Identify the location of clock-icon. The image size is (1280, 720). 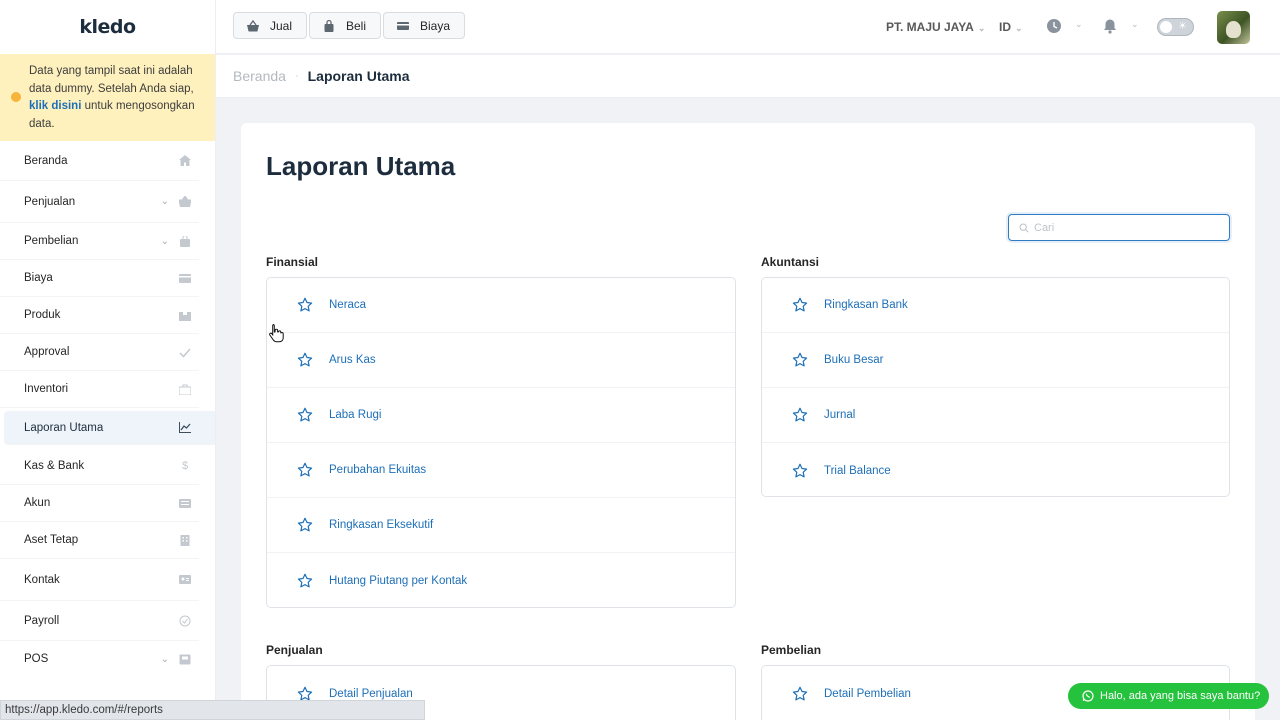
(1054, 26).